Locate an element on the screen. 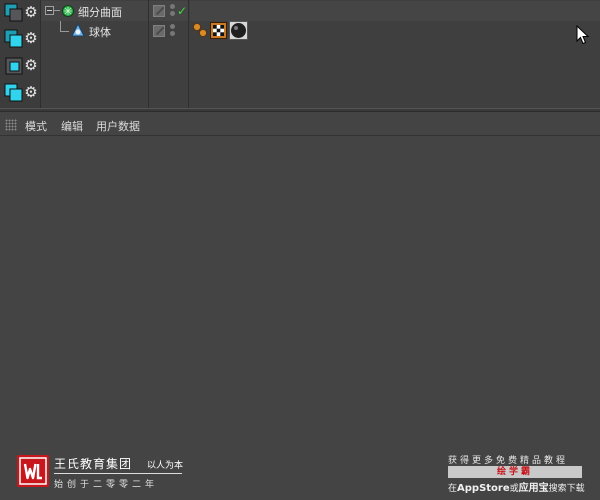  tool-button-1: ⚙ is located at coordinates (21, 13).